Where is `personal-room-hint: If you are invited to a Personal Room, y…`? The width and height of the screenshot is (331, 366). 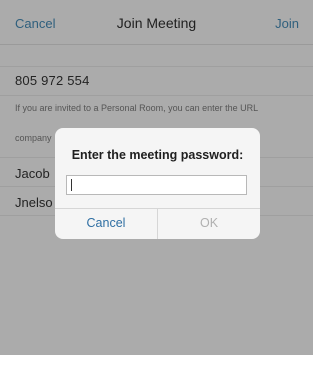 personal-room-hint: If you are invited to a Personal Room, y… is located at coordinates (137, 108).